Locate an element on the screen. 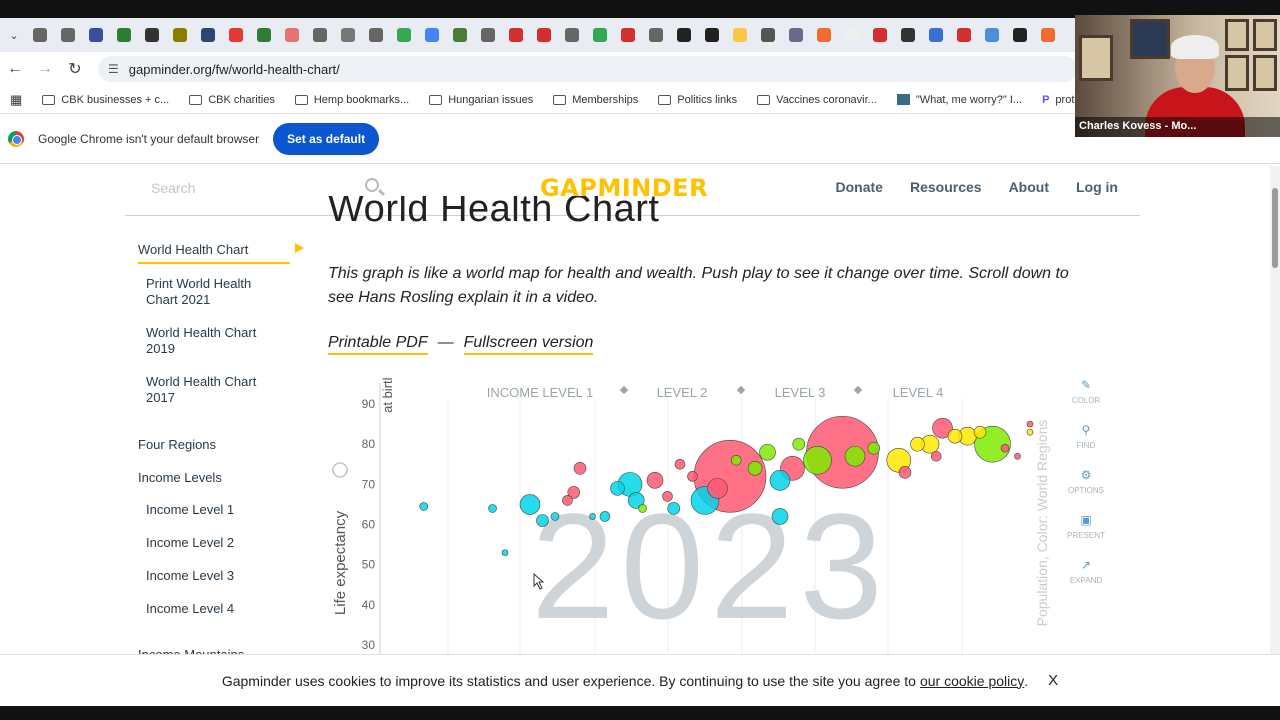 This screenshot has width=1280, height=720. search-icon is located at coordinates (372, 185).